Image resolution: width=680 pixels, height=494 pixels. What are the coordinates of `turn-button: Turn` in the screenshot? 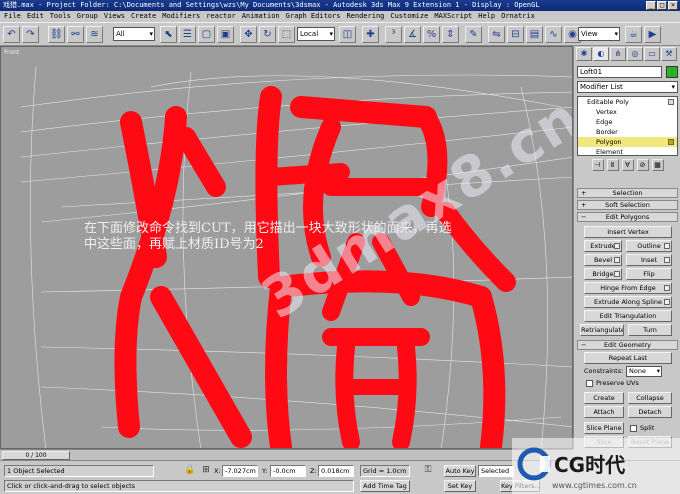 It's located at (650, 330).